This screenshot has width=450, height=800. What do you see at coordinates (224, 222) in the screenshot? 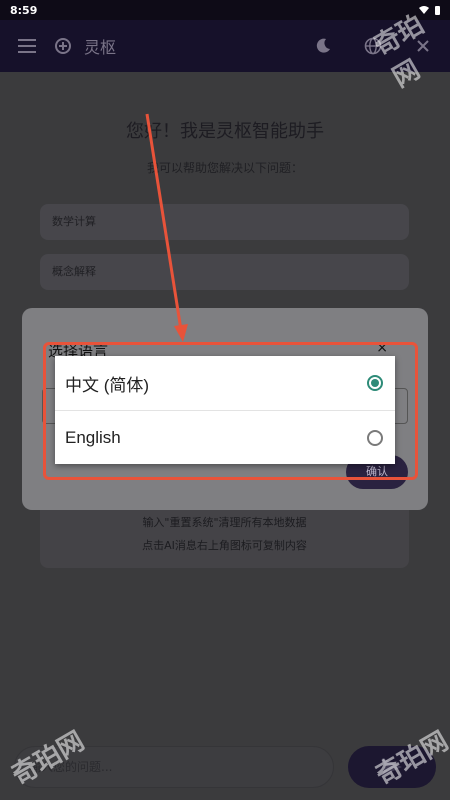
I see `suggestion-chip: 数学计算` at bounding box center [224, 222].